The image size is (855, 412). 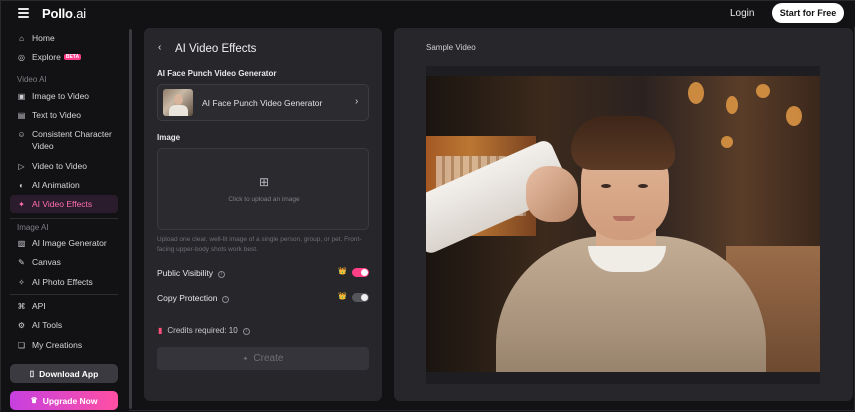 I want to click on compass-icon: ◎, so click(x=21, y=57).